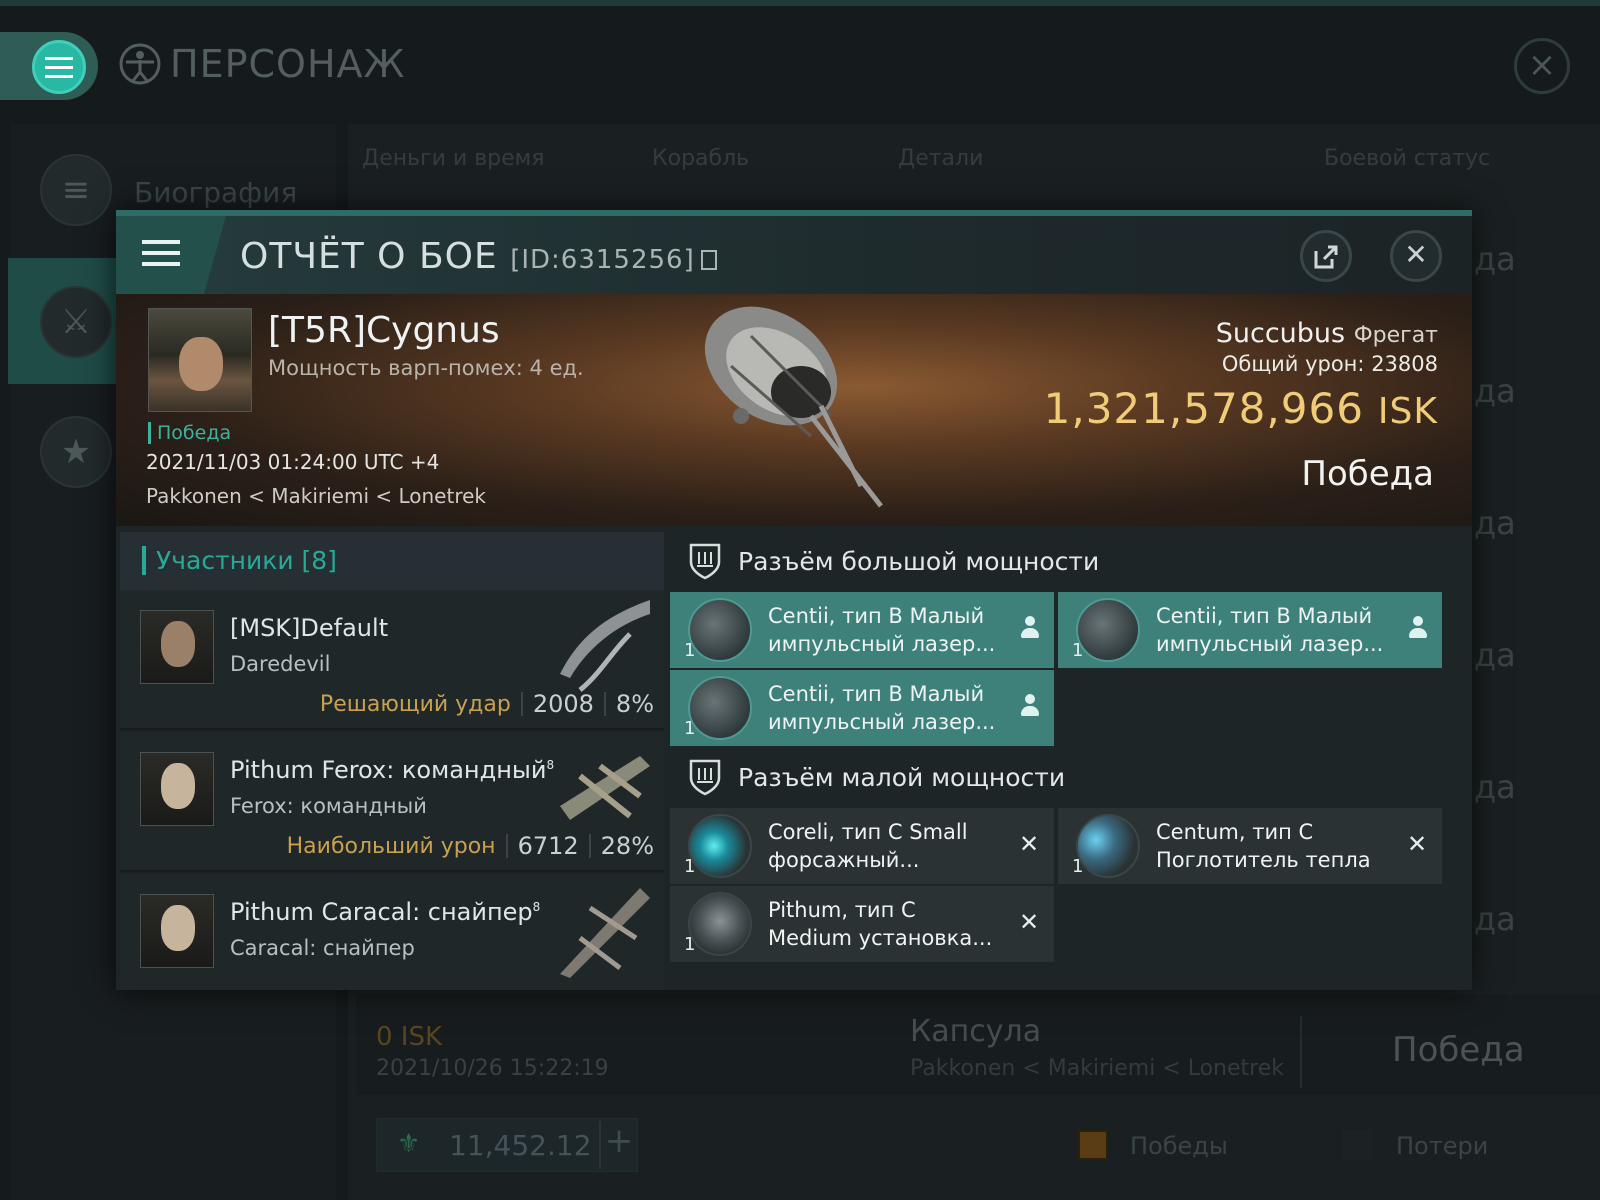 The width and height of the screenshot is (1600, 1200). I want to click on main-menu-button, so click(59, 67).